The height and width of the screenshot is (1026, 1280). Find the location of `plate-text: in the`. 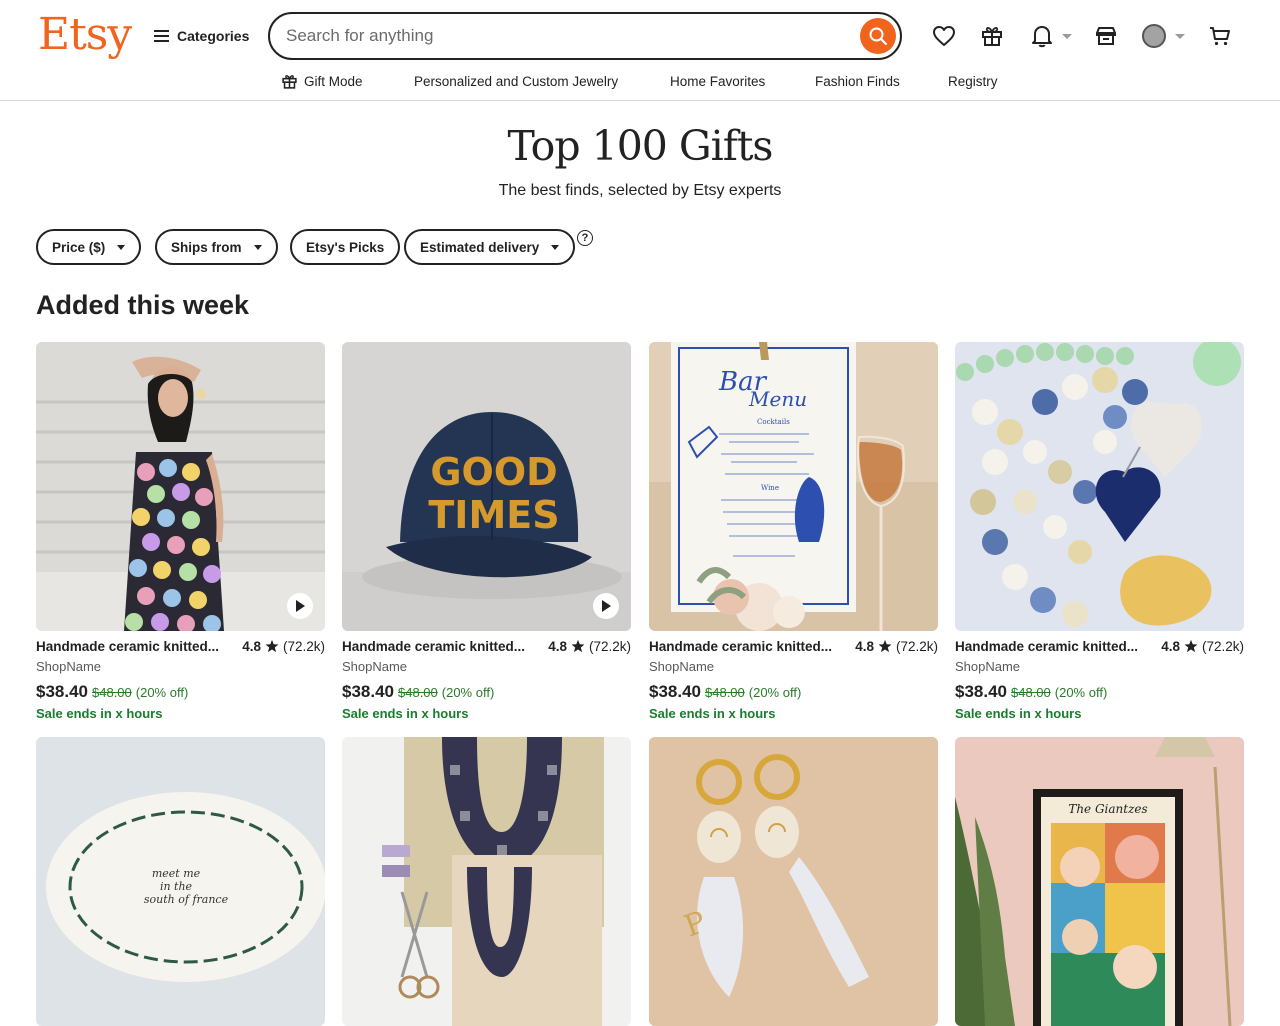

plate-text: in the is located at coordinates (176, 886).